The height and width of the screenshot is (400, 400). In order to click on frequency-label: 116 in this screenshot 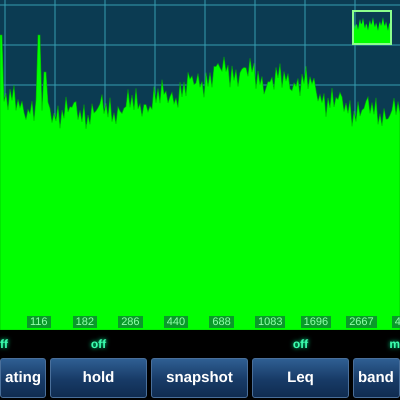, I will do `click(39, 322)`.